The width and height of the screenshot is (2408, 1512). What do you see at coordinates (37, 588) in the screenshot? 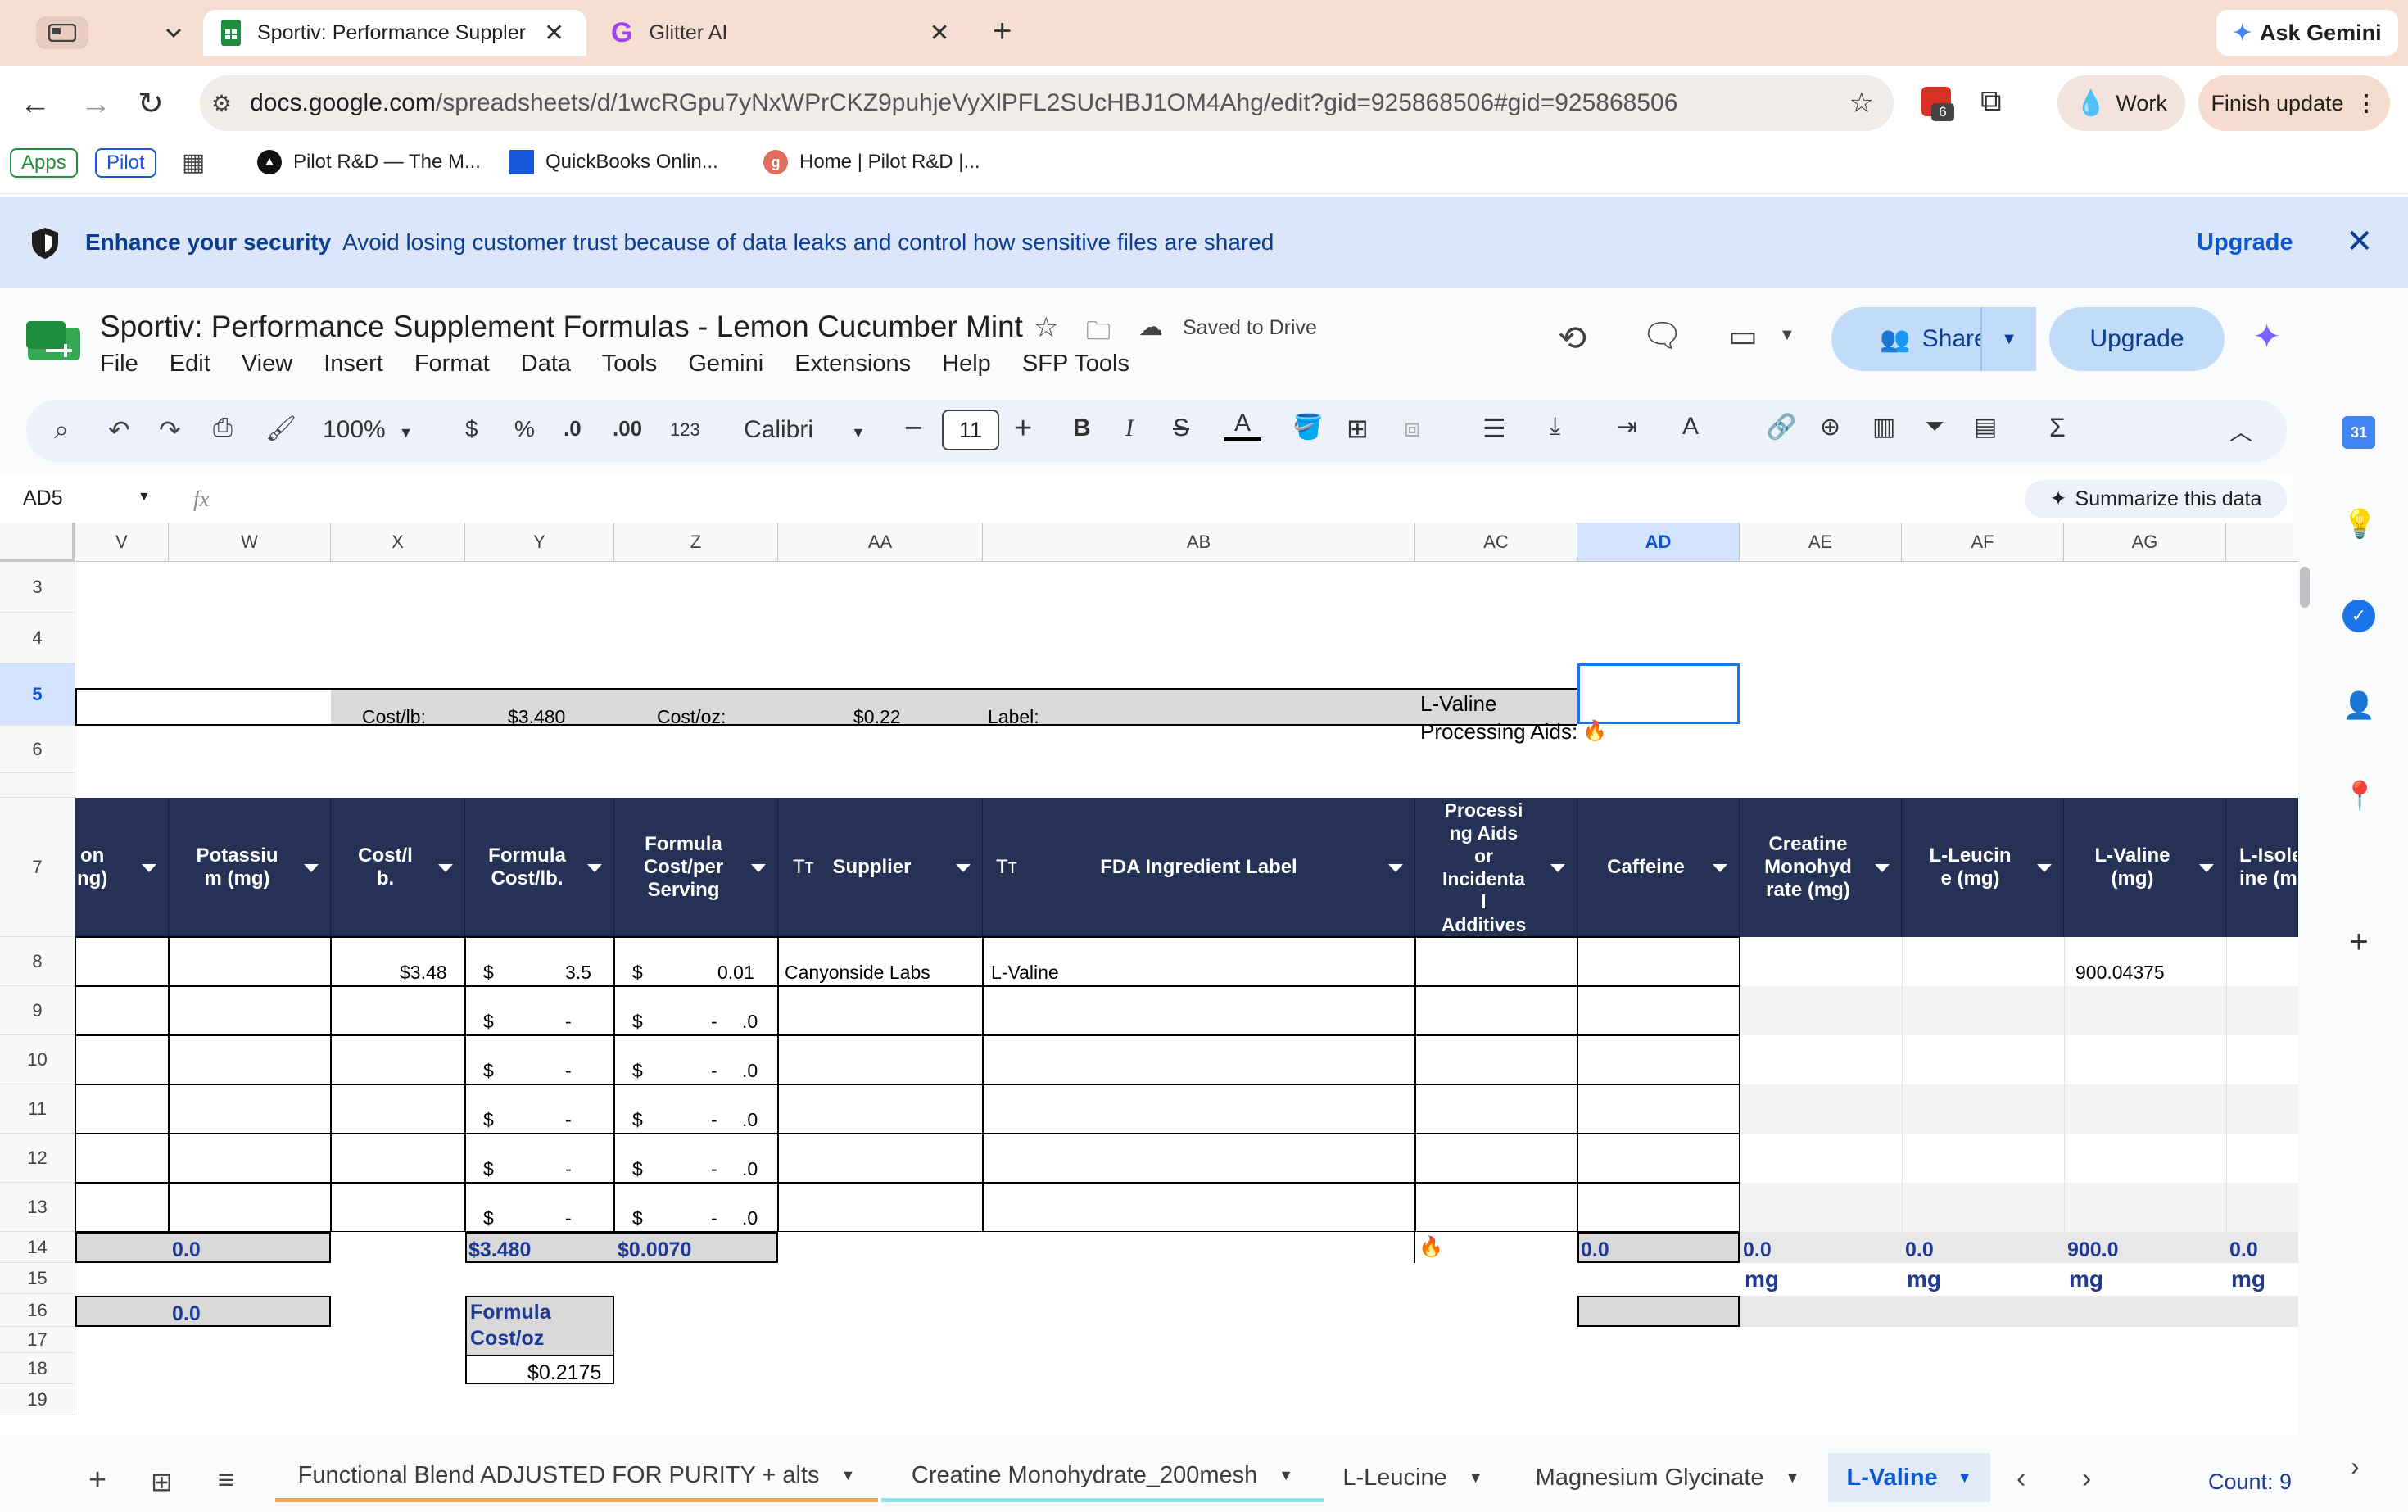
I see `row-header-3: 3` at bounding box center [37, 588].